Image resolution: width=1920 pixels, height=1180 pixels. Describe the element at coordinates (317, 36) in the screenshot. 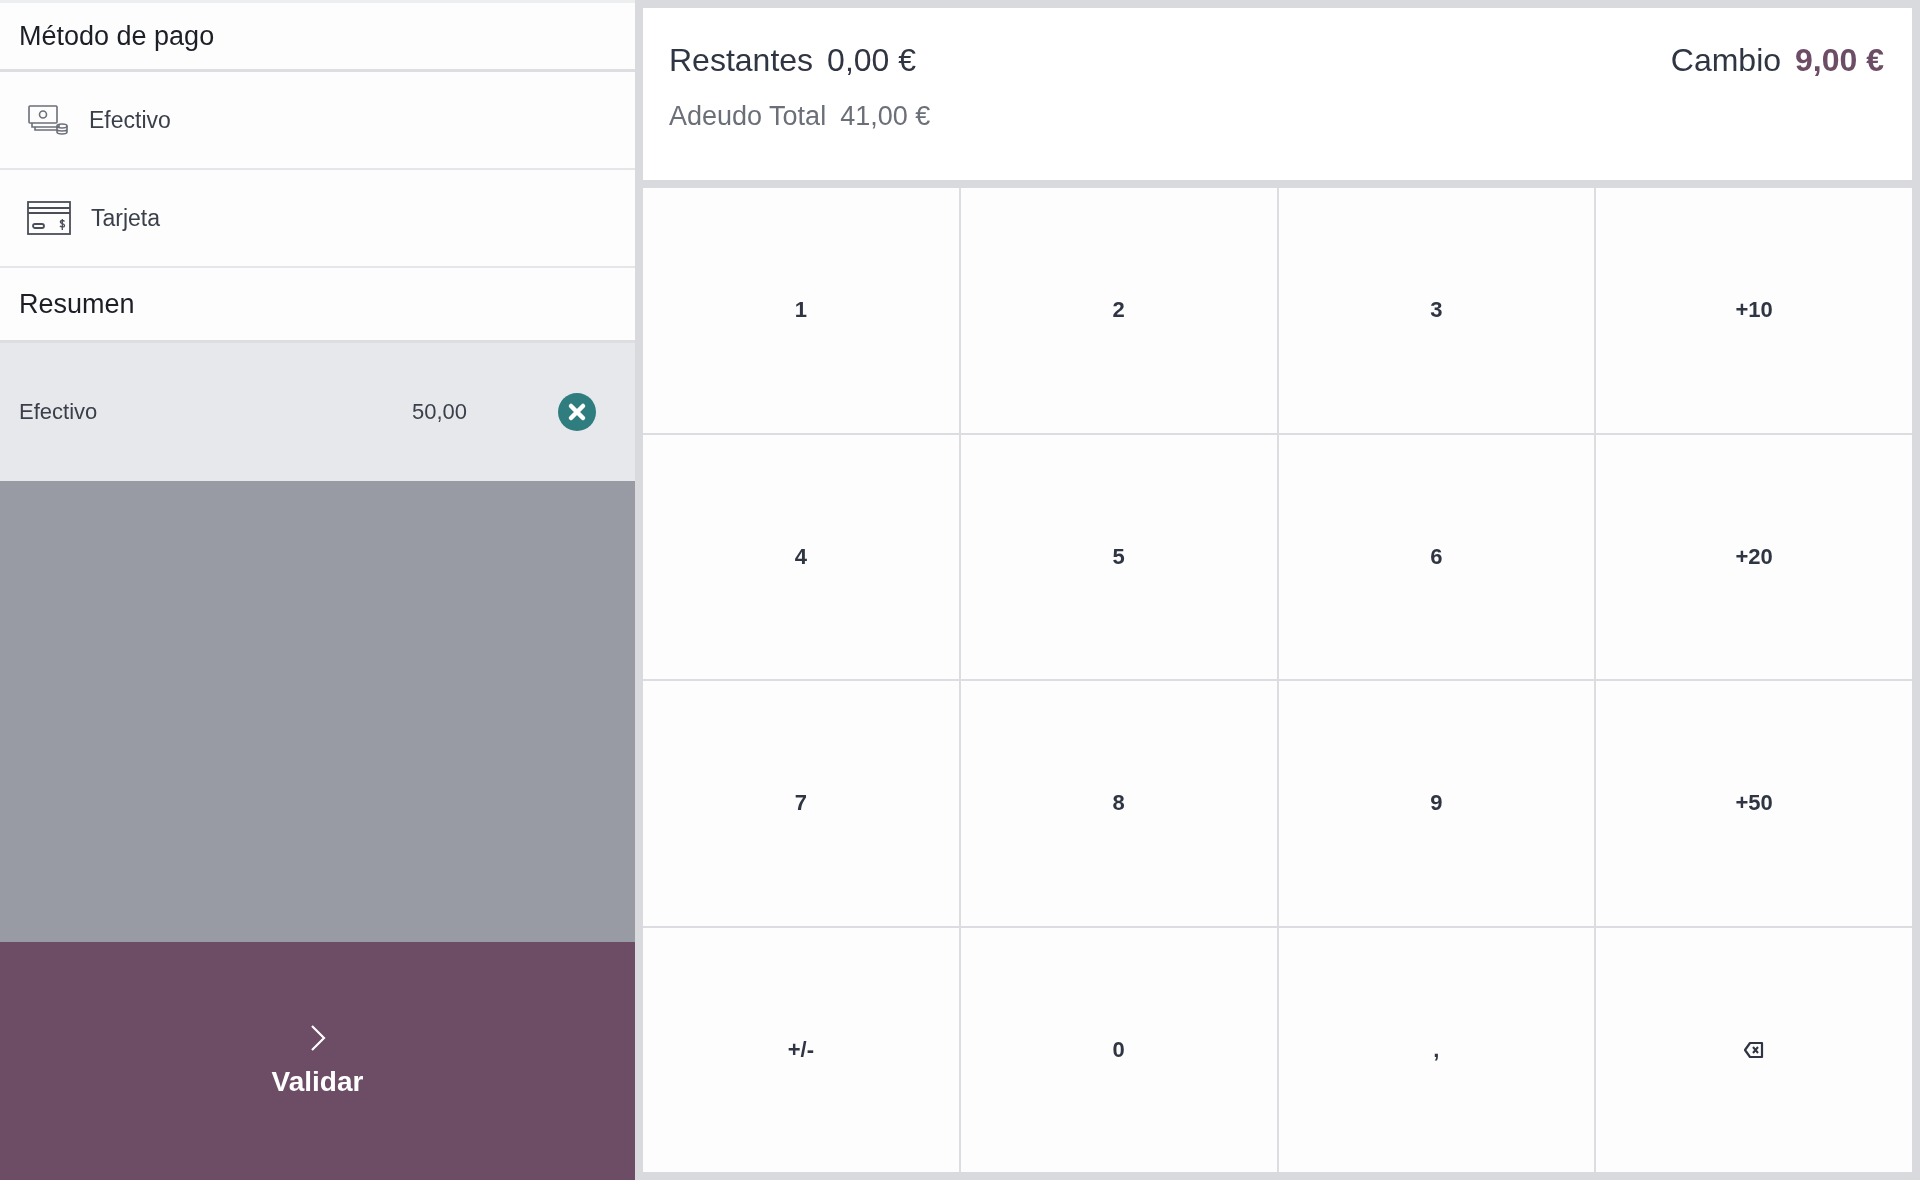

I see `section-title: Método de pago` at that location.